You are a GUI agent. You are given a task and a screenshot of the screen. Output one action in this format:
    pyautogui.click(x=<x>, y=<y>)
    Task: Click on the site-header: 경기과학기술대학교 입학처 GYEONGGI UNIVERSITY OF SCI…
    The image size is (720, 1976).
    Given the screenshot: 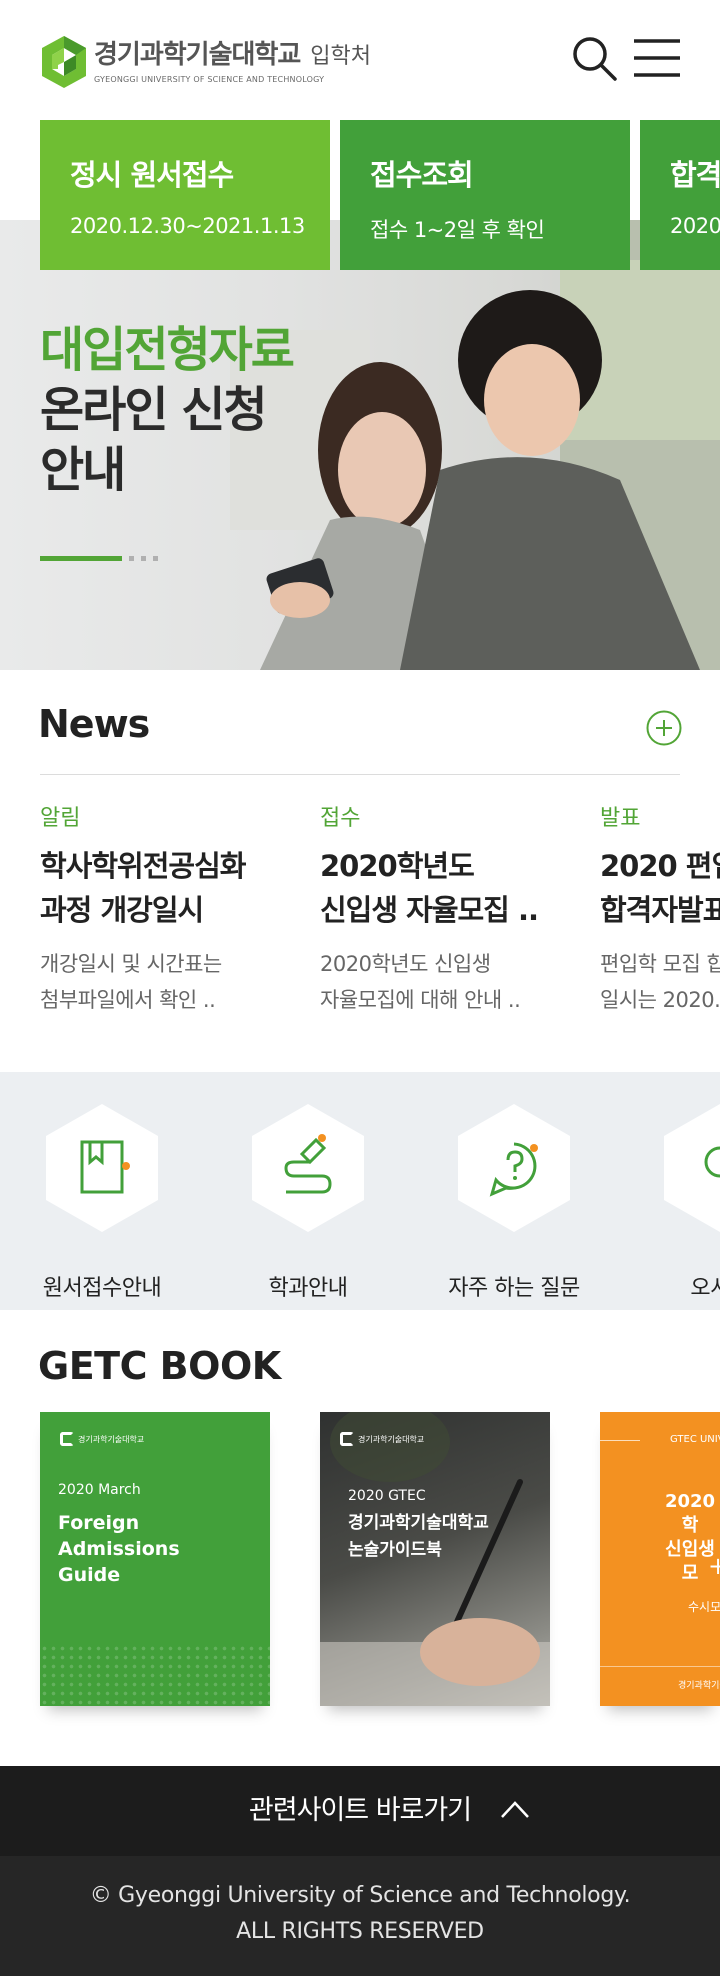 What is the action you would take?
    pyautogui.click(x=360, y=59)
    